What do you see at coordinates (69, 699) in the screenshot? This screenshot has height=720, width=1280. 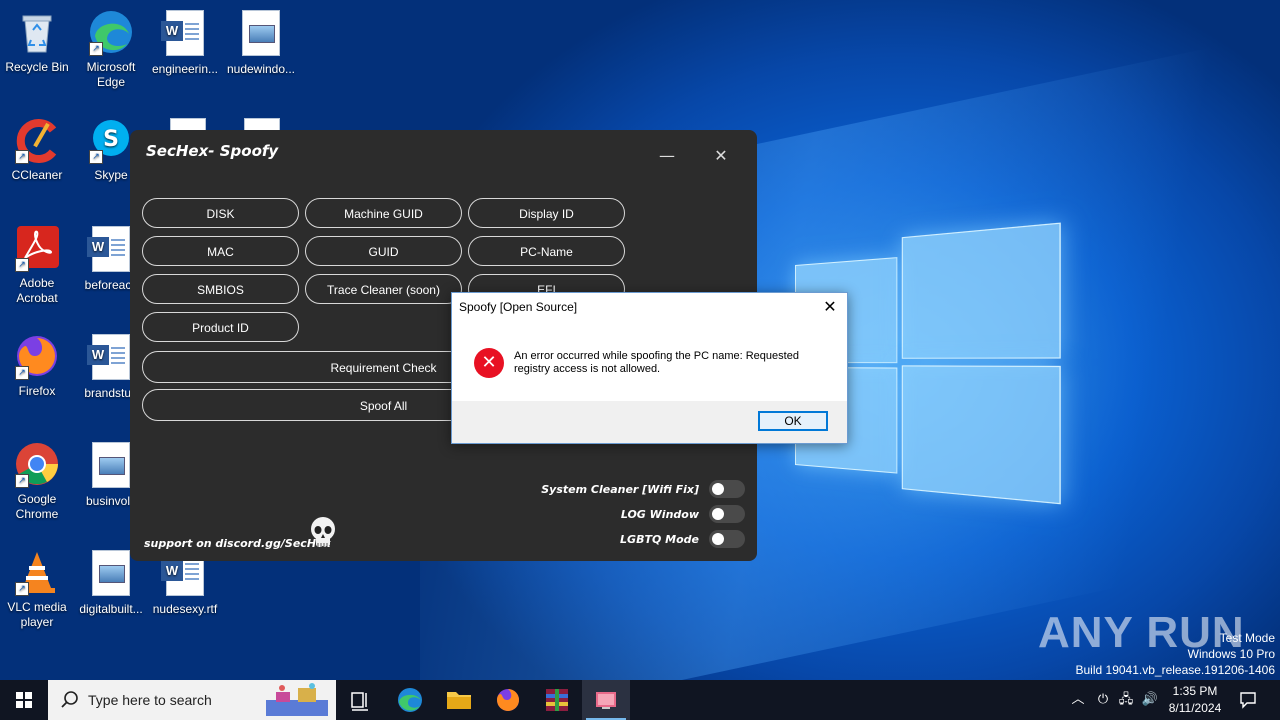 I see `search-icon` at bounding box center [69, 699].